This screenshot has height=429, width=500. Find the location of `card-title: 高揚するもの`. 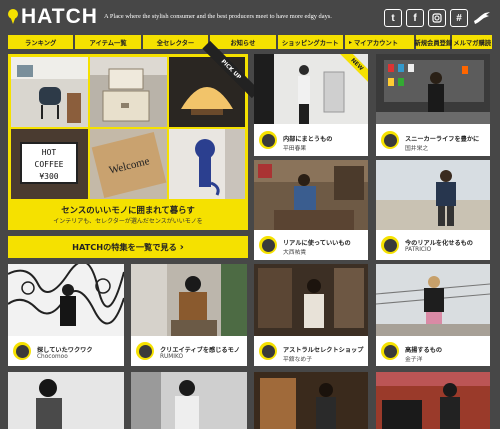

card-title: 高揚するもの is located at coordinates (424, 350).